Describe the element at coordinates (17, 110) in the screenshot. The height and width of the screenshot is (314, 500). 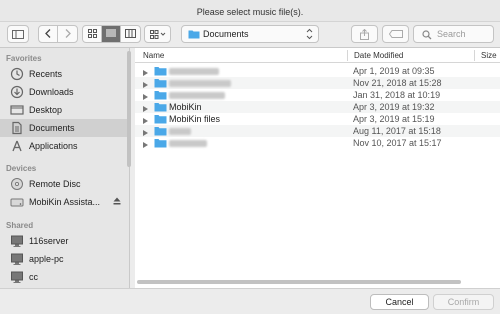
I see `desktop-icon` at that location.